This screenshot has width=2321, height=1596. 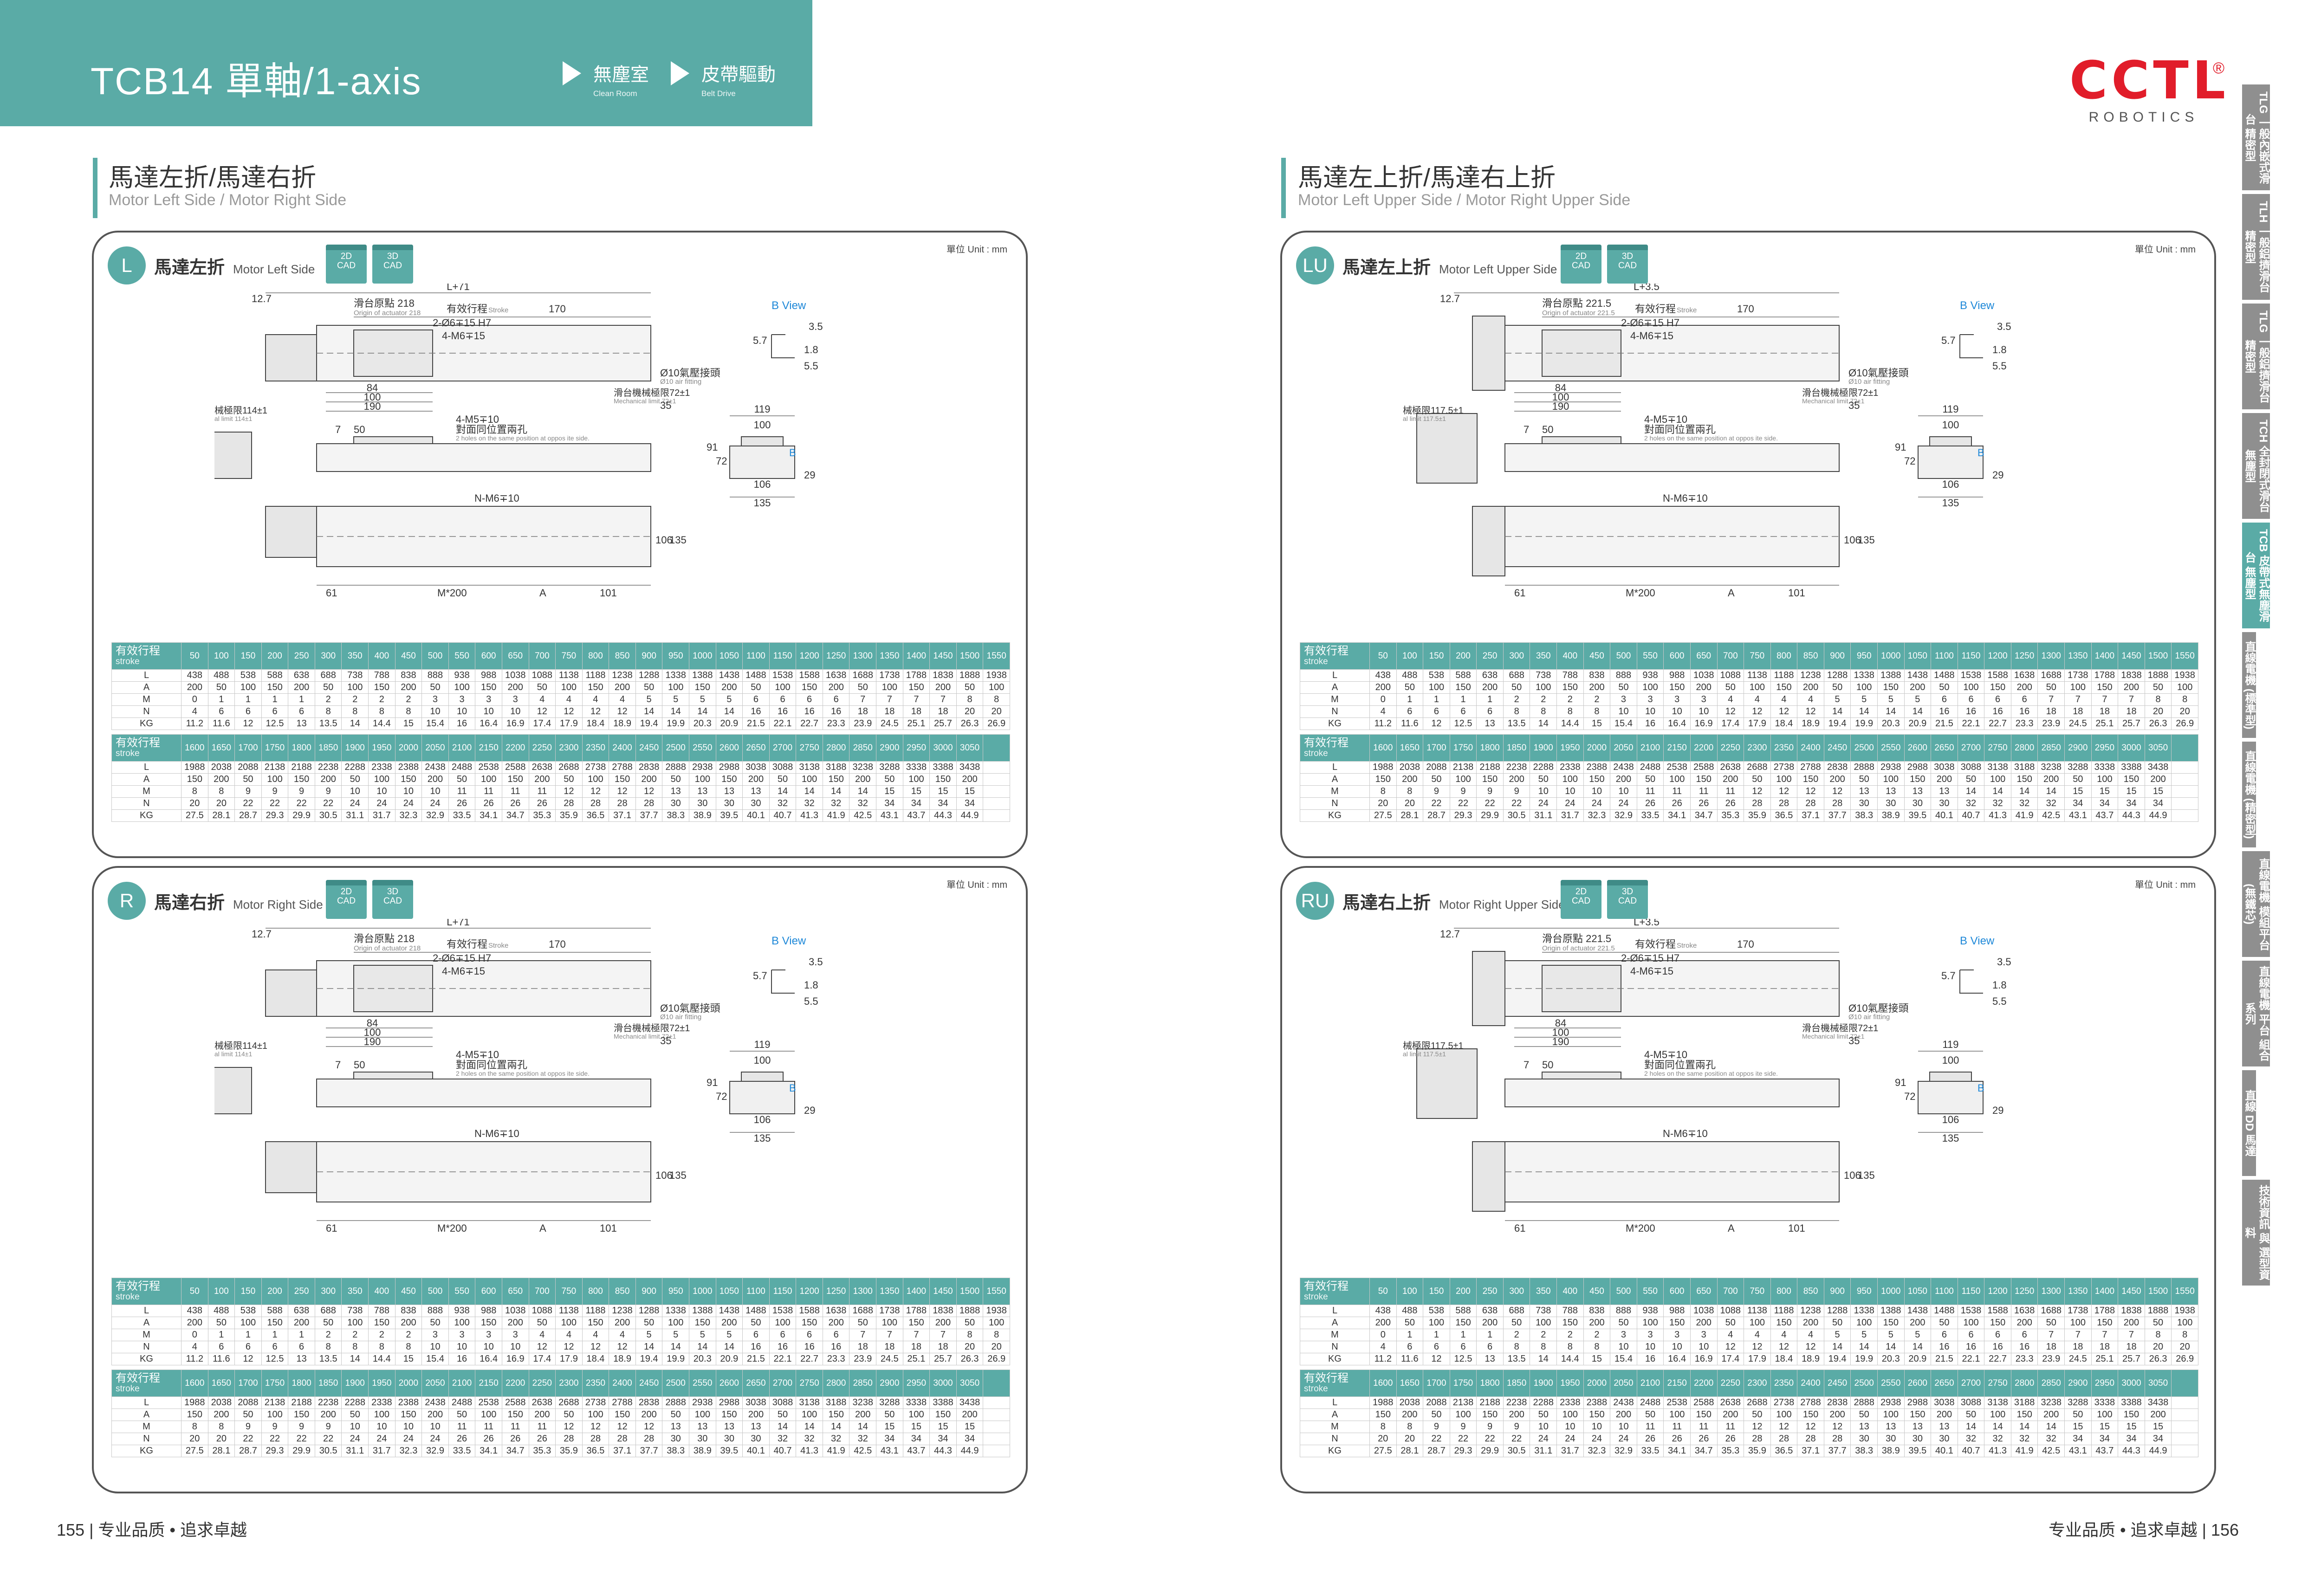 What do you see at coordinates (1918, 1311) in the screenshot?
I see `table-cell: 1438` at bounding box center [1918, 1311].